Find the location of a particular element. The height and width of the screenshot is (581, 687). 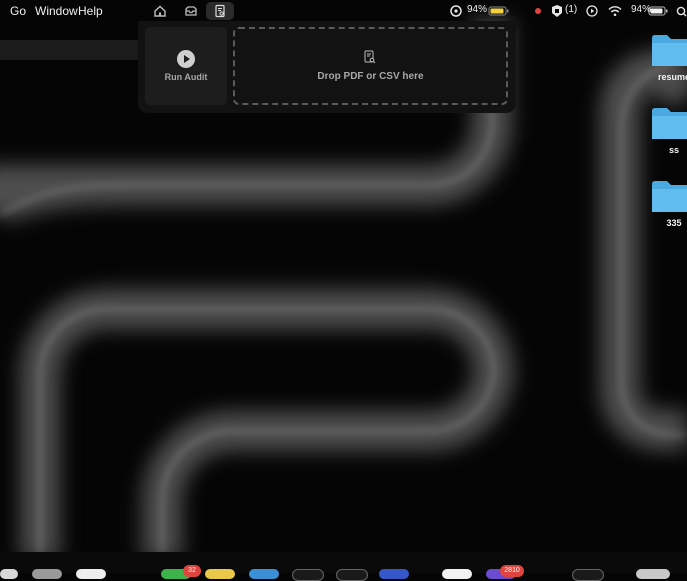

folder-ss: ss is located at coordinates (668, 135).